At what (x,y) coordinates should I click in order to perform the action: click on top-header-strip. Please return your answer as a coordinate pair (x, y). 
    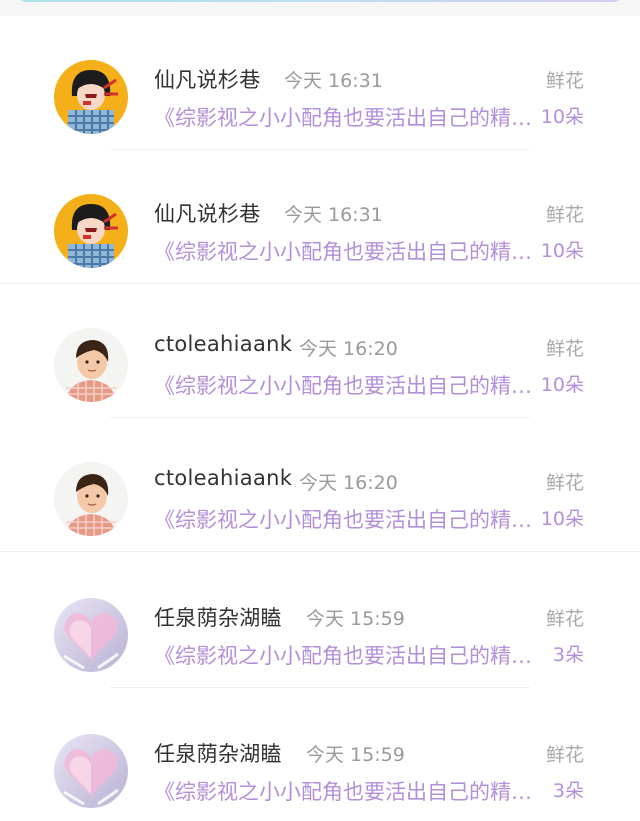
    Looking at the image, I should click on (320, 8).